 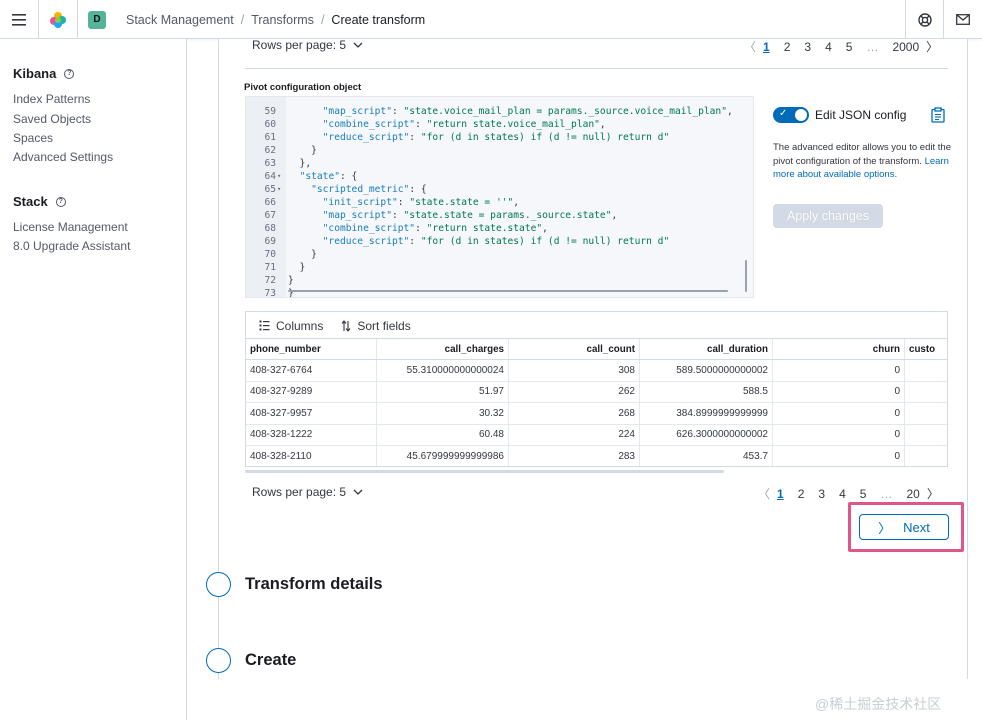 What do you see at coordinates (443, 413) in the screenshot?
I see `table-cell: 30.32` at bounding box center [443, 413].